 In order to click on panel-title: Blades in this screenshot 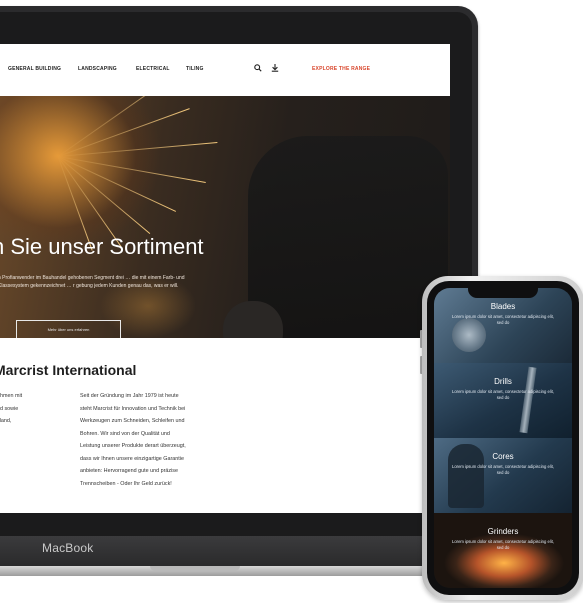, I will do `click(503, 306)`.